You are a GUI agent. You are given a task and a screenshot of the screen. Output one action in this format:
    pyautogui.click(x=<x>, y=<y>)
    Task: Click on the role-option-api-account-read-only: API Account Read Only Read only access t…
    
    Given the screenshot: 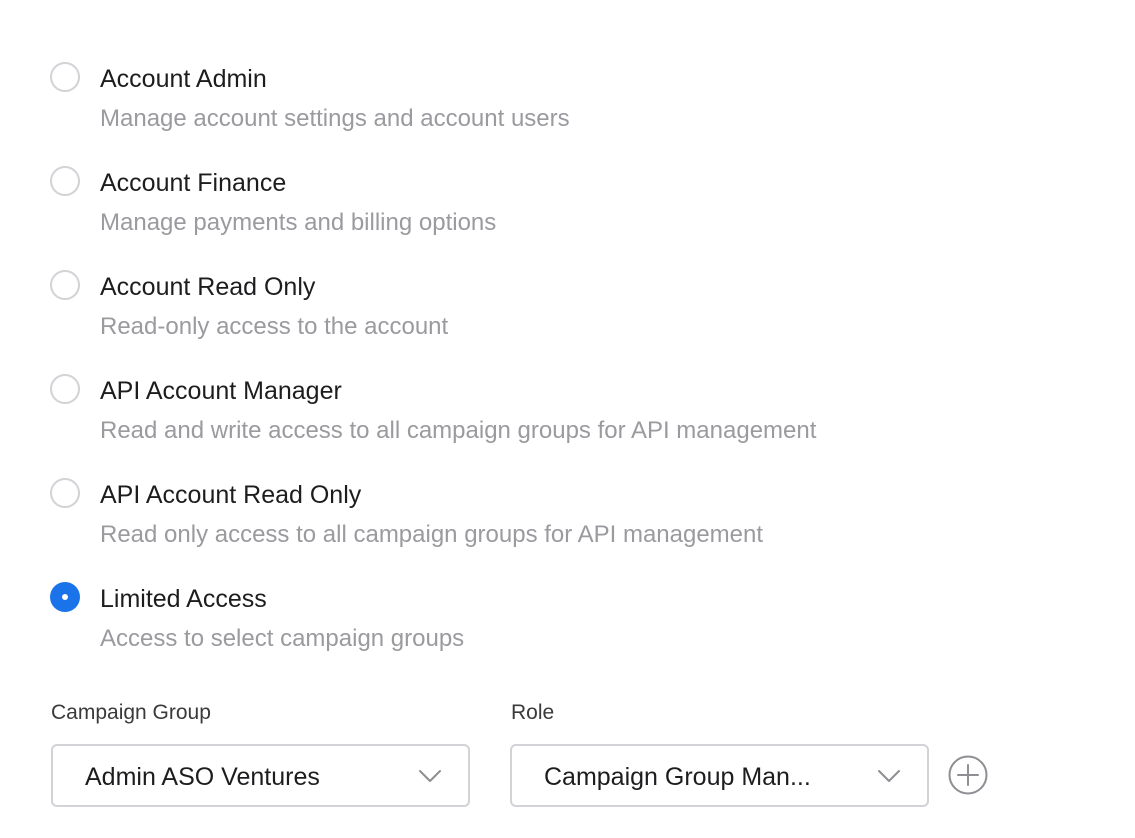 What is the action you would take?
    pyautogui.click(x=550, y=526)
    